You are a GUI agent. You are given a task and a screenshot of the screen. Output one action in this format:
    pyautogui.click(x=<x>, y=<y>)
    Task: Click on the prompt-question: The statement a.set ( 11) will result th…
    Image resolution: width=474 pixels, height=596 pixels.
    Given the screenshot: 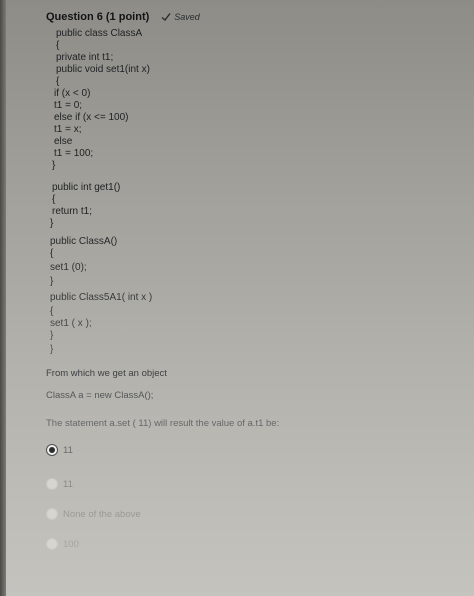 What is the action you would take?
    pyautogui.click(x=163, y=423)
    